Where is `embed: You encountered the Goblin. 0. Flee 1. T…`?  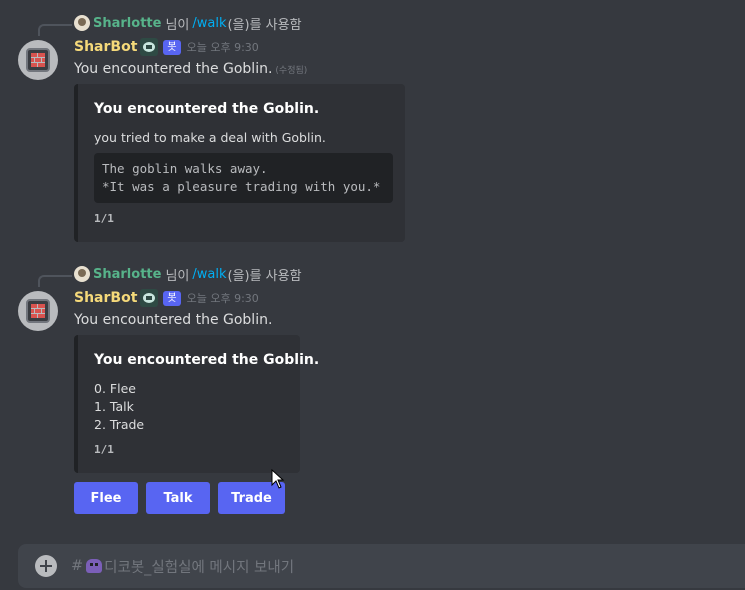
embed: You encountered the Goblin. 0. Flee 1. T… is located at coordinates (196, 404).